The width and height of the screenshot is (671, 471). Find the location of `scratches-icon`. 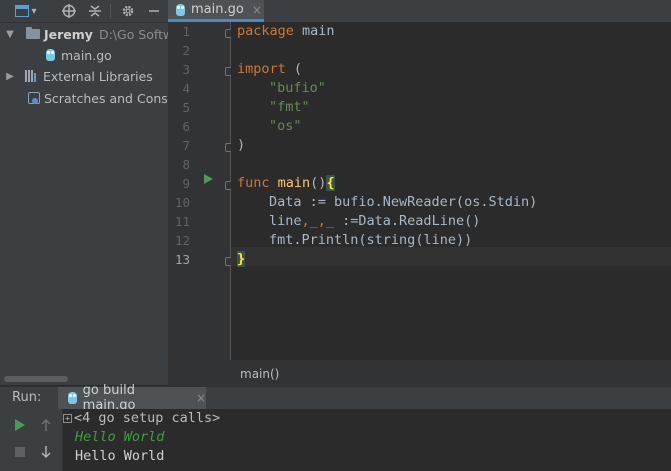

scratches-icon is located at coordinates (34, 98).